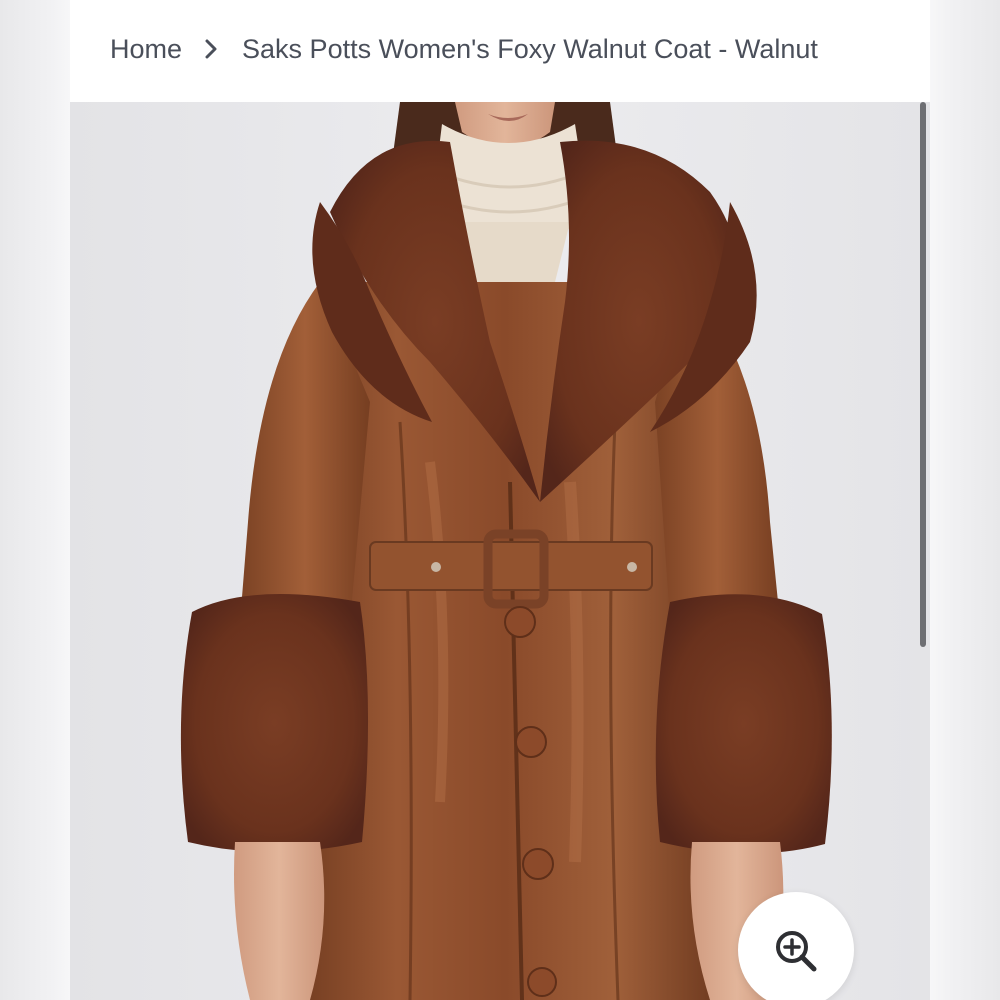 The height and width of the screenshot is (1000, 1000). I want to click on breadcrumb-home-link: Home, so click(146, 49).